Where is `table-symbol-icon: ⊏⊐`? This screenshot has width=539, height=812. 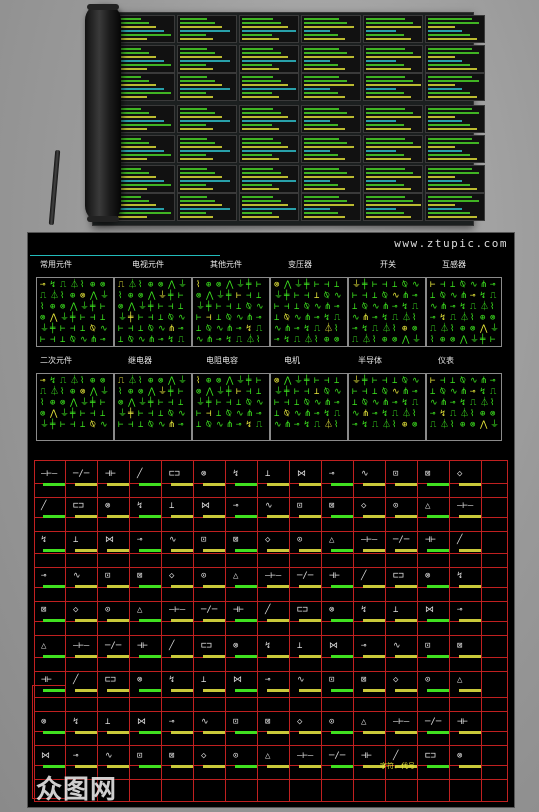 table-symbol-icon: ⊏⊐ is located at coordinates (110, 680).